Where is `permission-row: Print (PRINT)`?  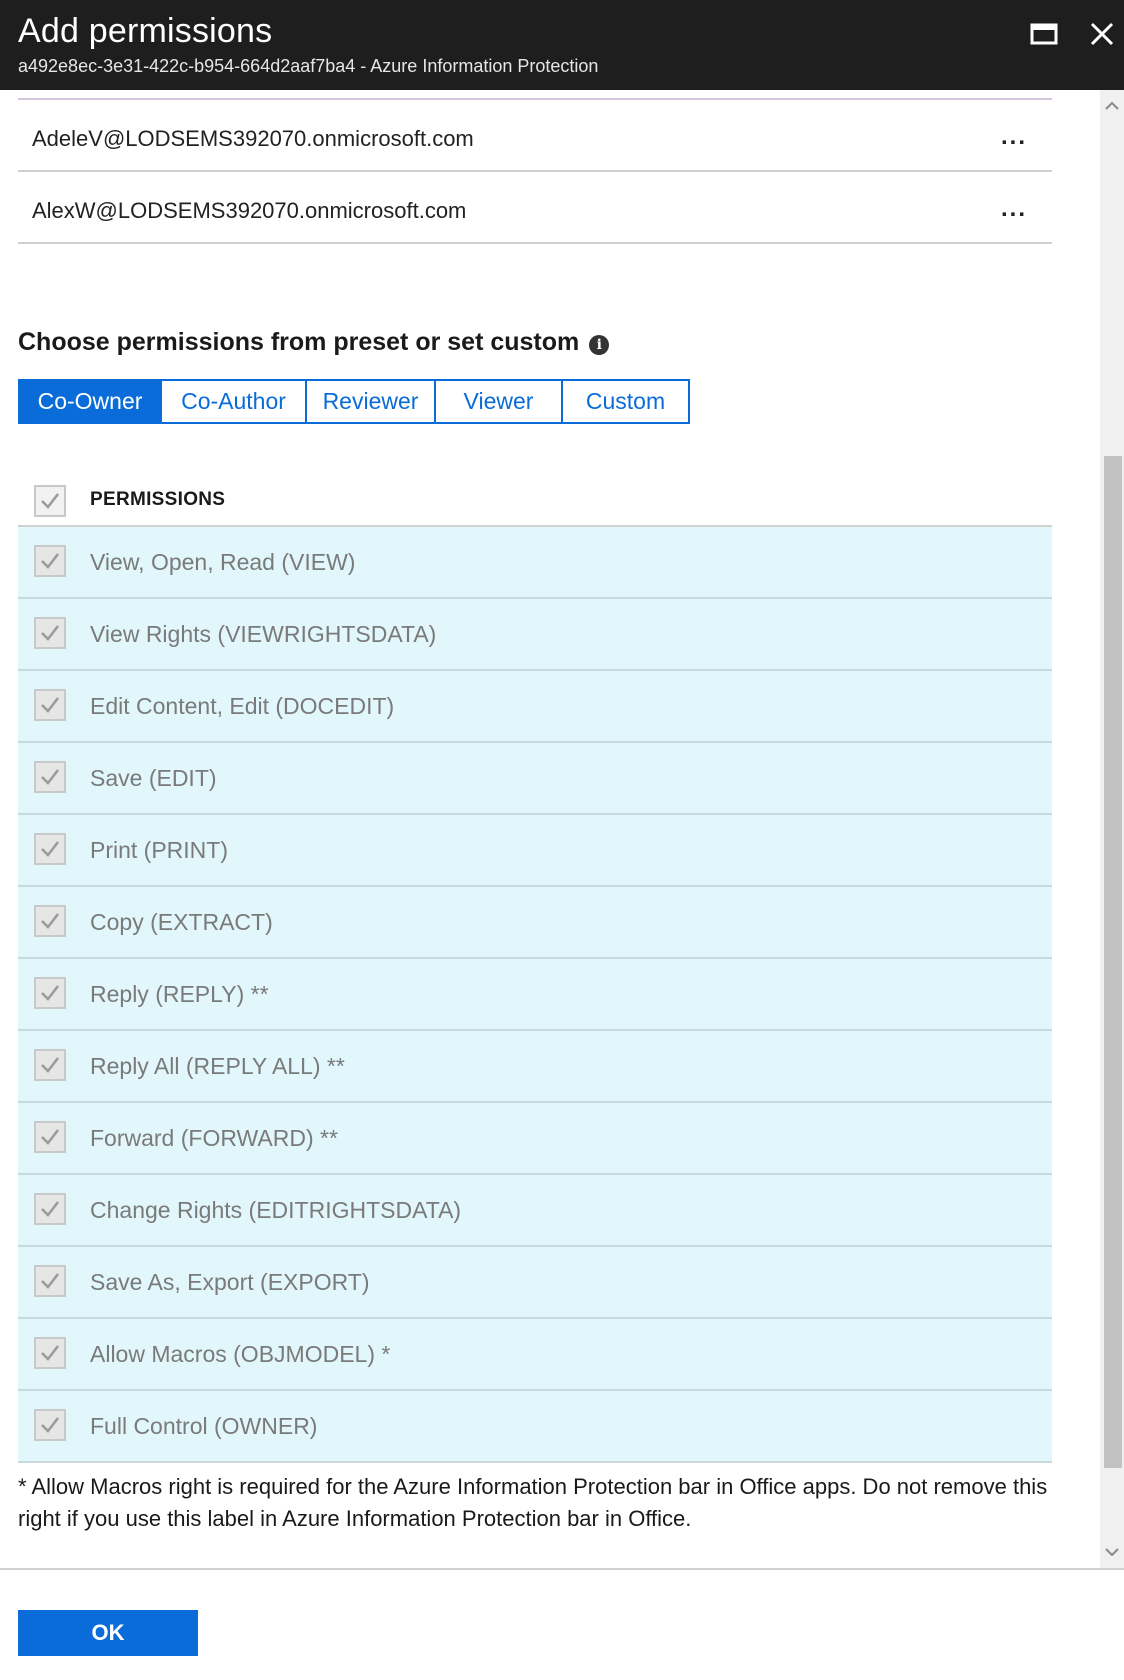 permission-row: Print (PRINT) is located at coordinates (535, 851).